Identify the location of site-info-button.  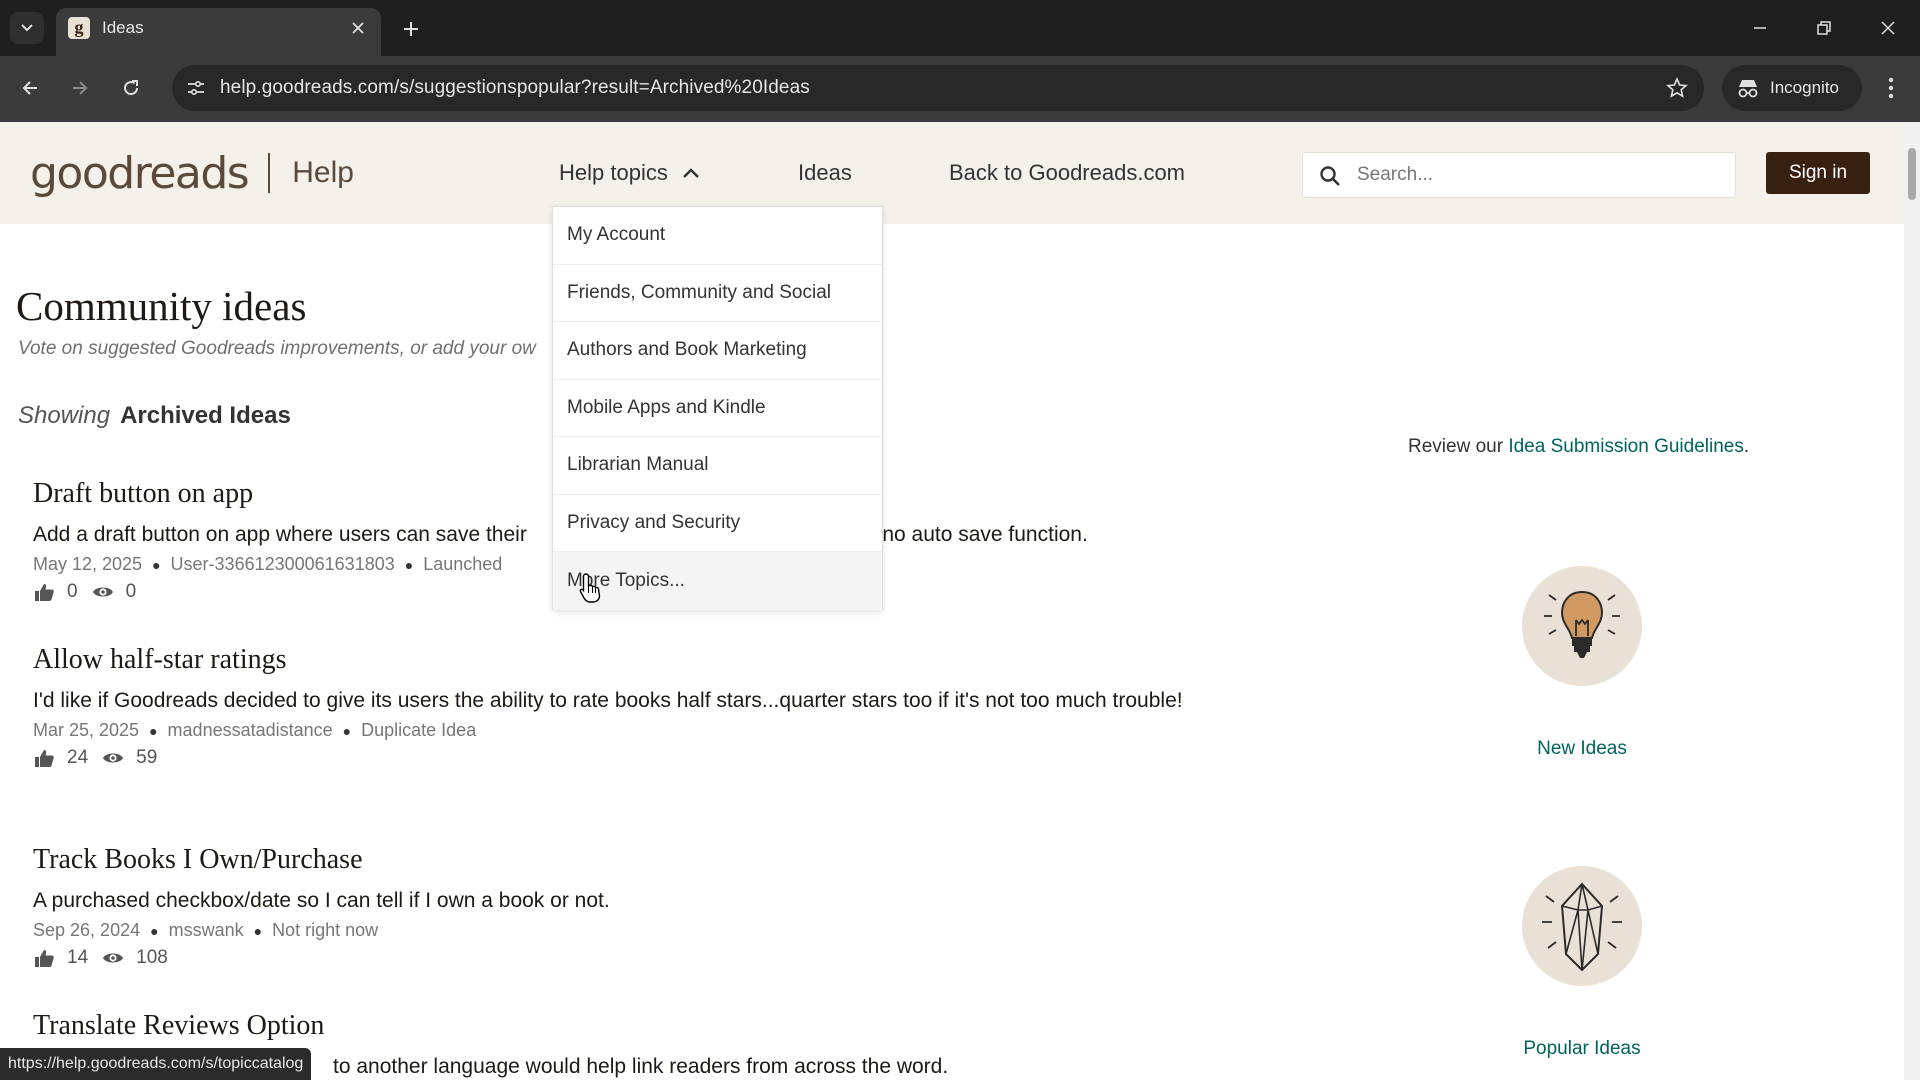
(196, 88).